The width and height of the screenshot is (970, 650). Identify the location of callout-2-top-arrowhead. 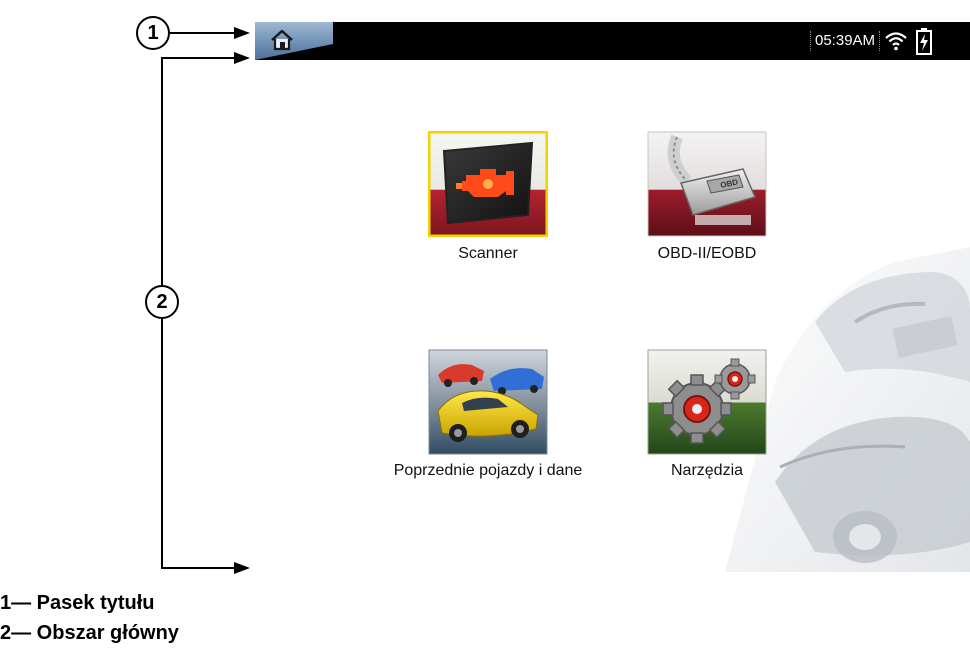
(242, 58).